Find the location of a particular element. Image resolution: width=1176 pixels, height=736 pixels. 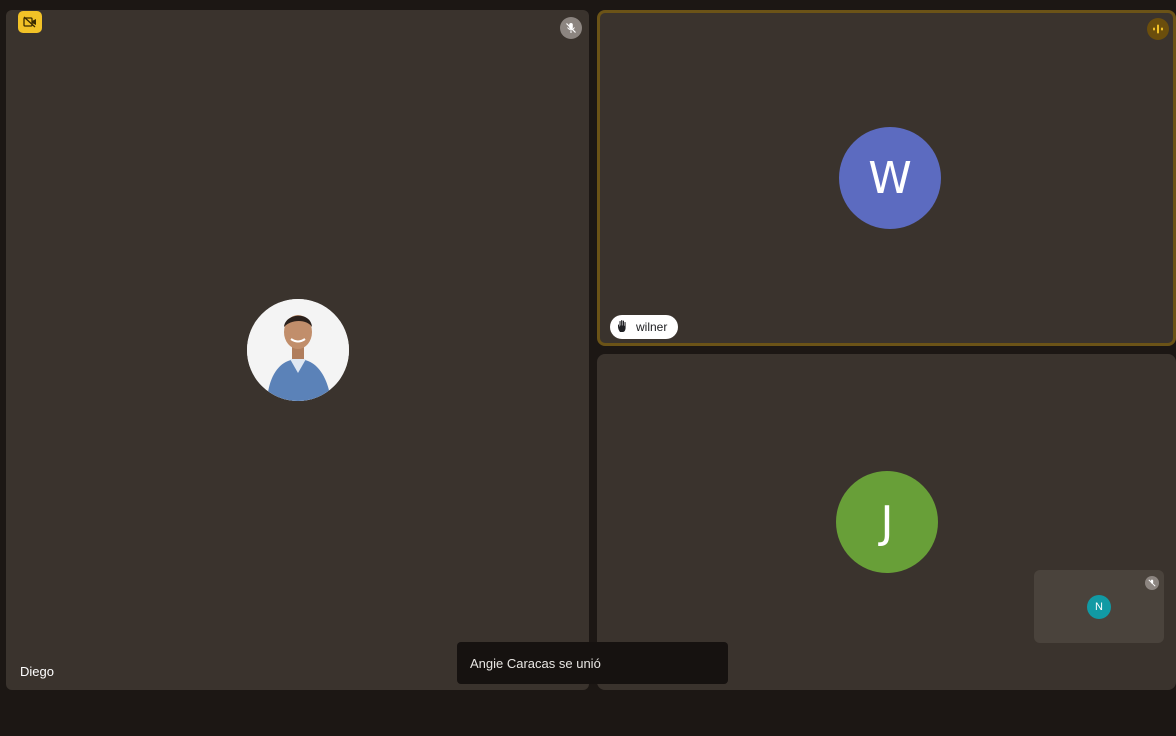

join-notification-toast: Angie Caracas se unió is located at coordinates (592, 663).